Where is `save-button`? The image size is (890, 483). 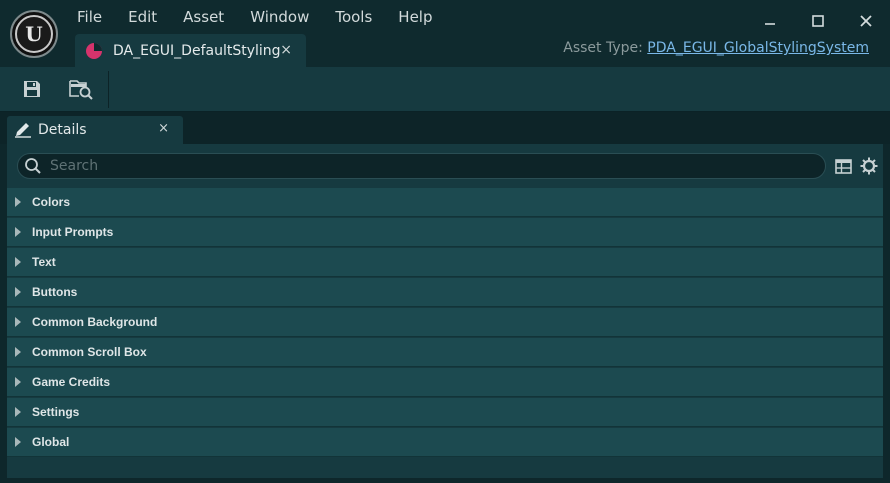 save-button is located at coordinates (32, 89).